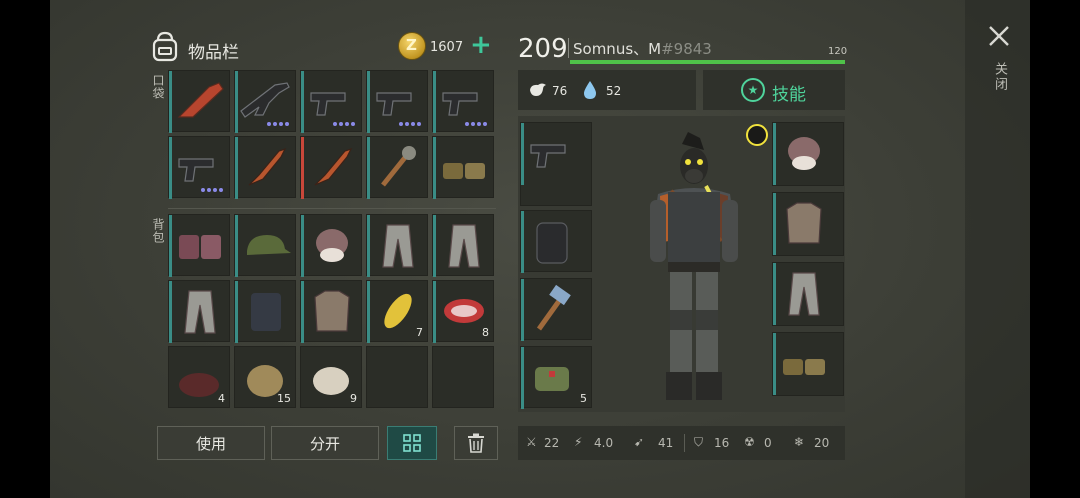 The width and height of the screenshot is (1080, 498). I want to click on star-icon: ★, so click(753, 90).